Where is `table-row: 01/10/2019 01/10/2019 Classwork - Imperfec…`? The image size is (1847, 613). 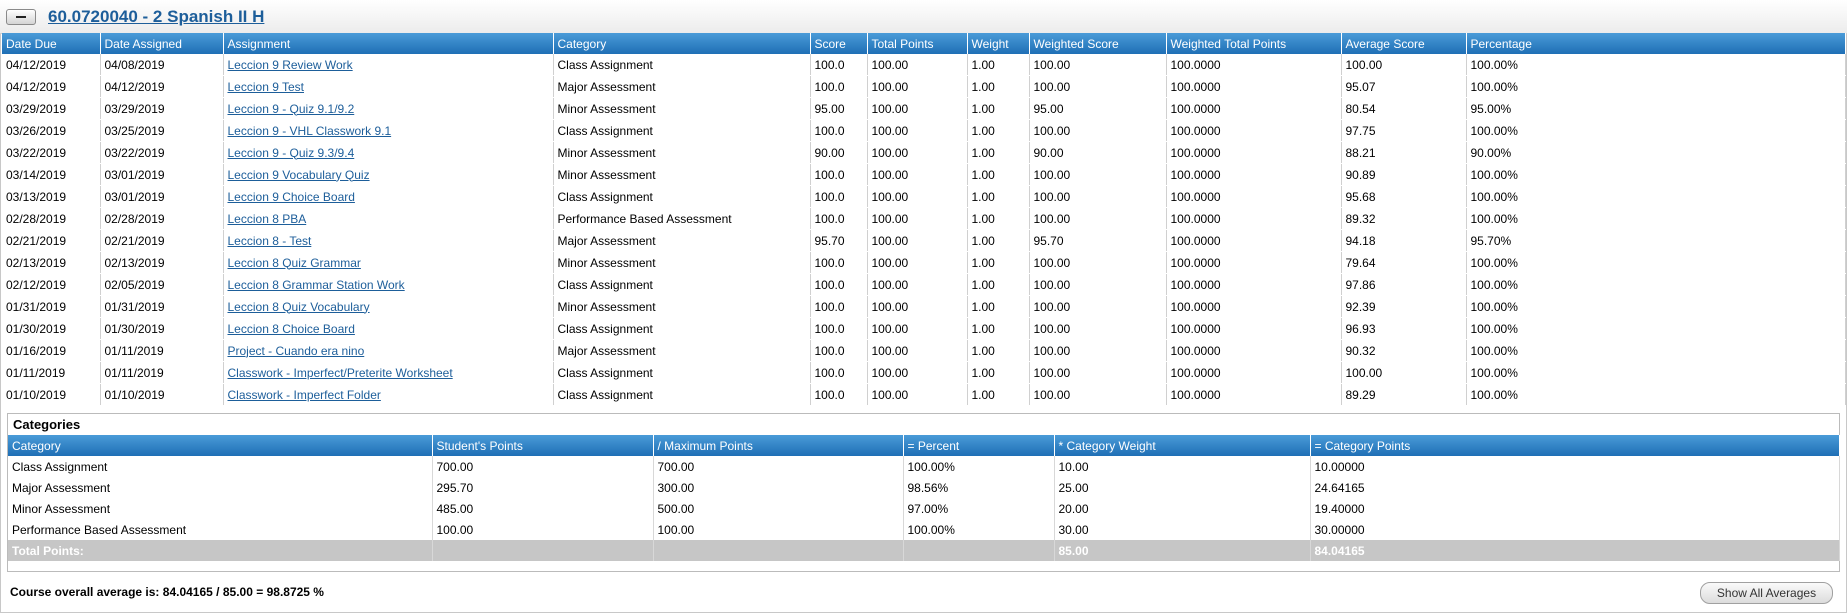
table-row: 01/10/2019 01/10/2019 Classwork - Imperfec… is located at coordinates (924, 394).